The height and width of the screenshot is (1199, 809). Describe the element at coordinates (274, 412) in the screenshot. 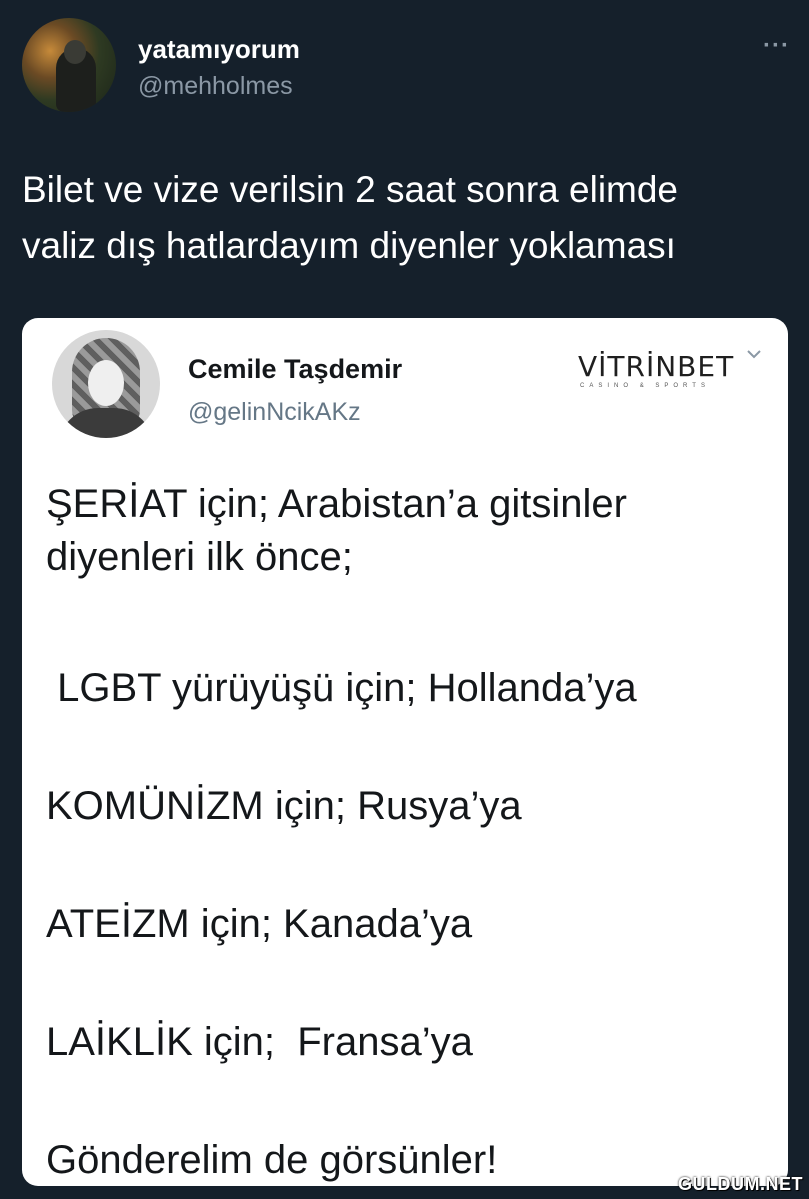

I see `embed-user-handle: @gelinNcikAKz` at that location.